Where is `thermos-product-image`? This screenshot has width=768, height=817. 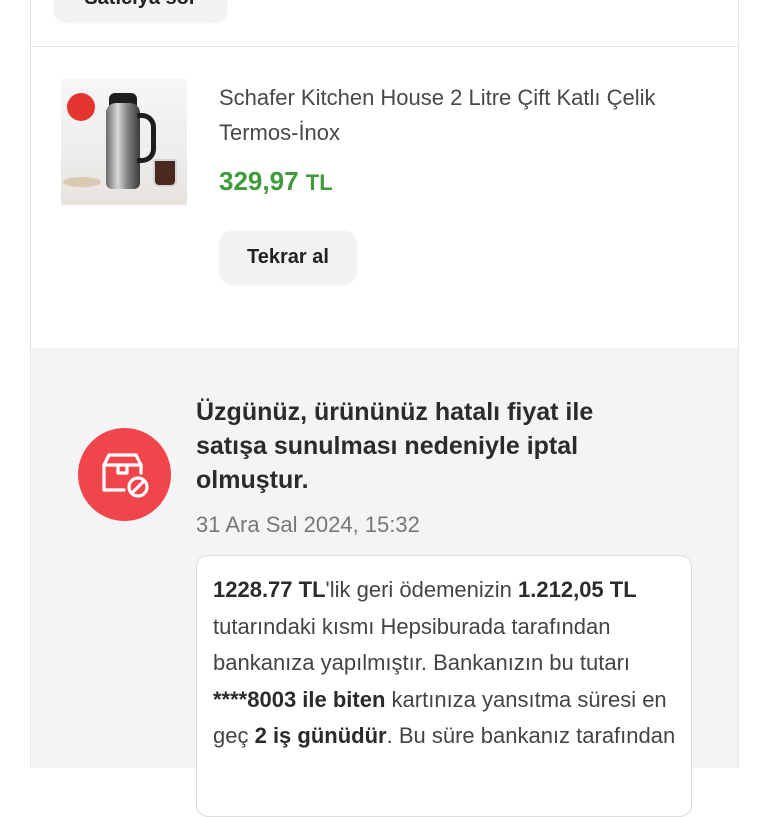
thermos-product-image is located at coordinates (124, 142).